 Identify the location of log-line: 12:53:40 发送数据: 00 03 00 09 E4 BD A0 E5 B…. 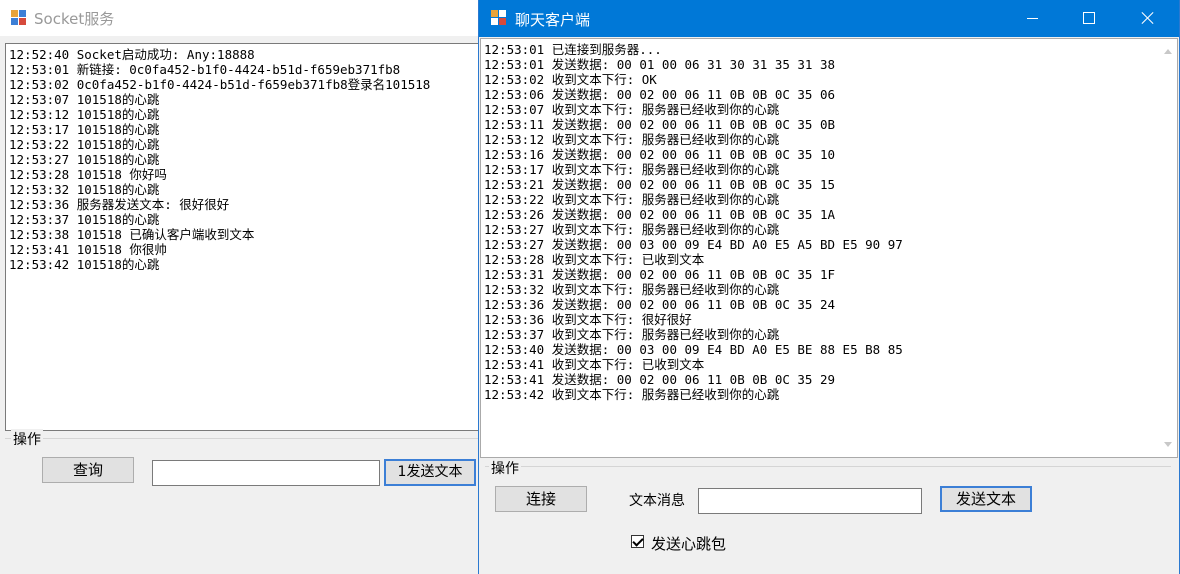
(693, 349).